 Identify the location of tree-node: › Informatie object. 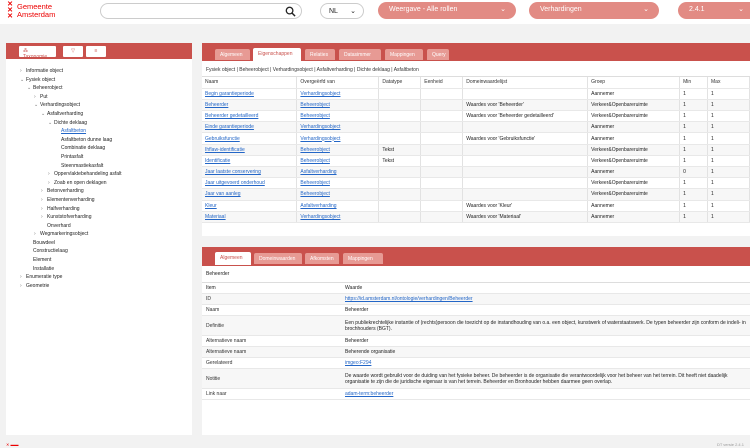
(99, 71).